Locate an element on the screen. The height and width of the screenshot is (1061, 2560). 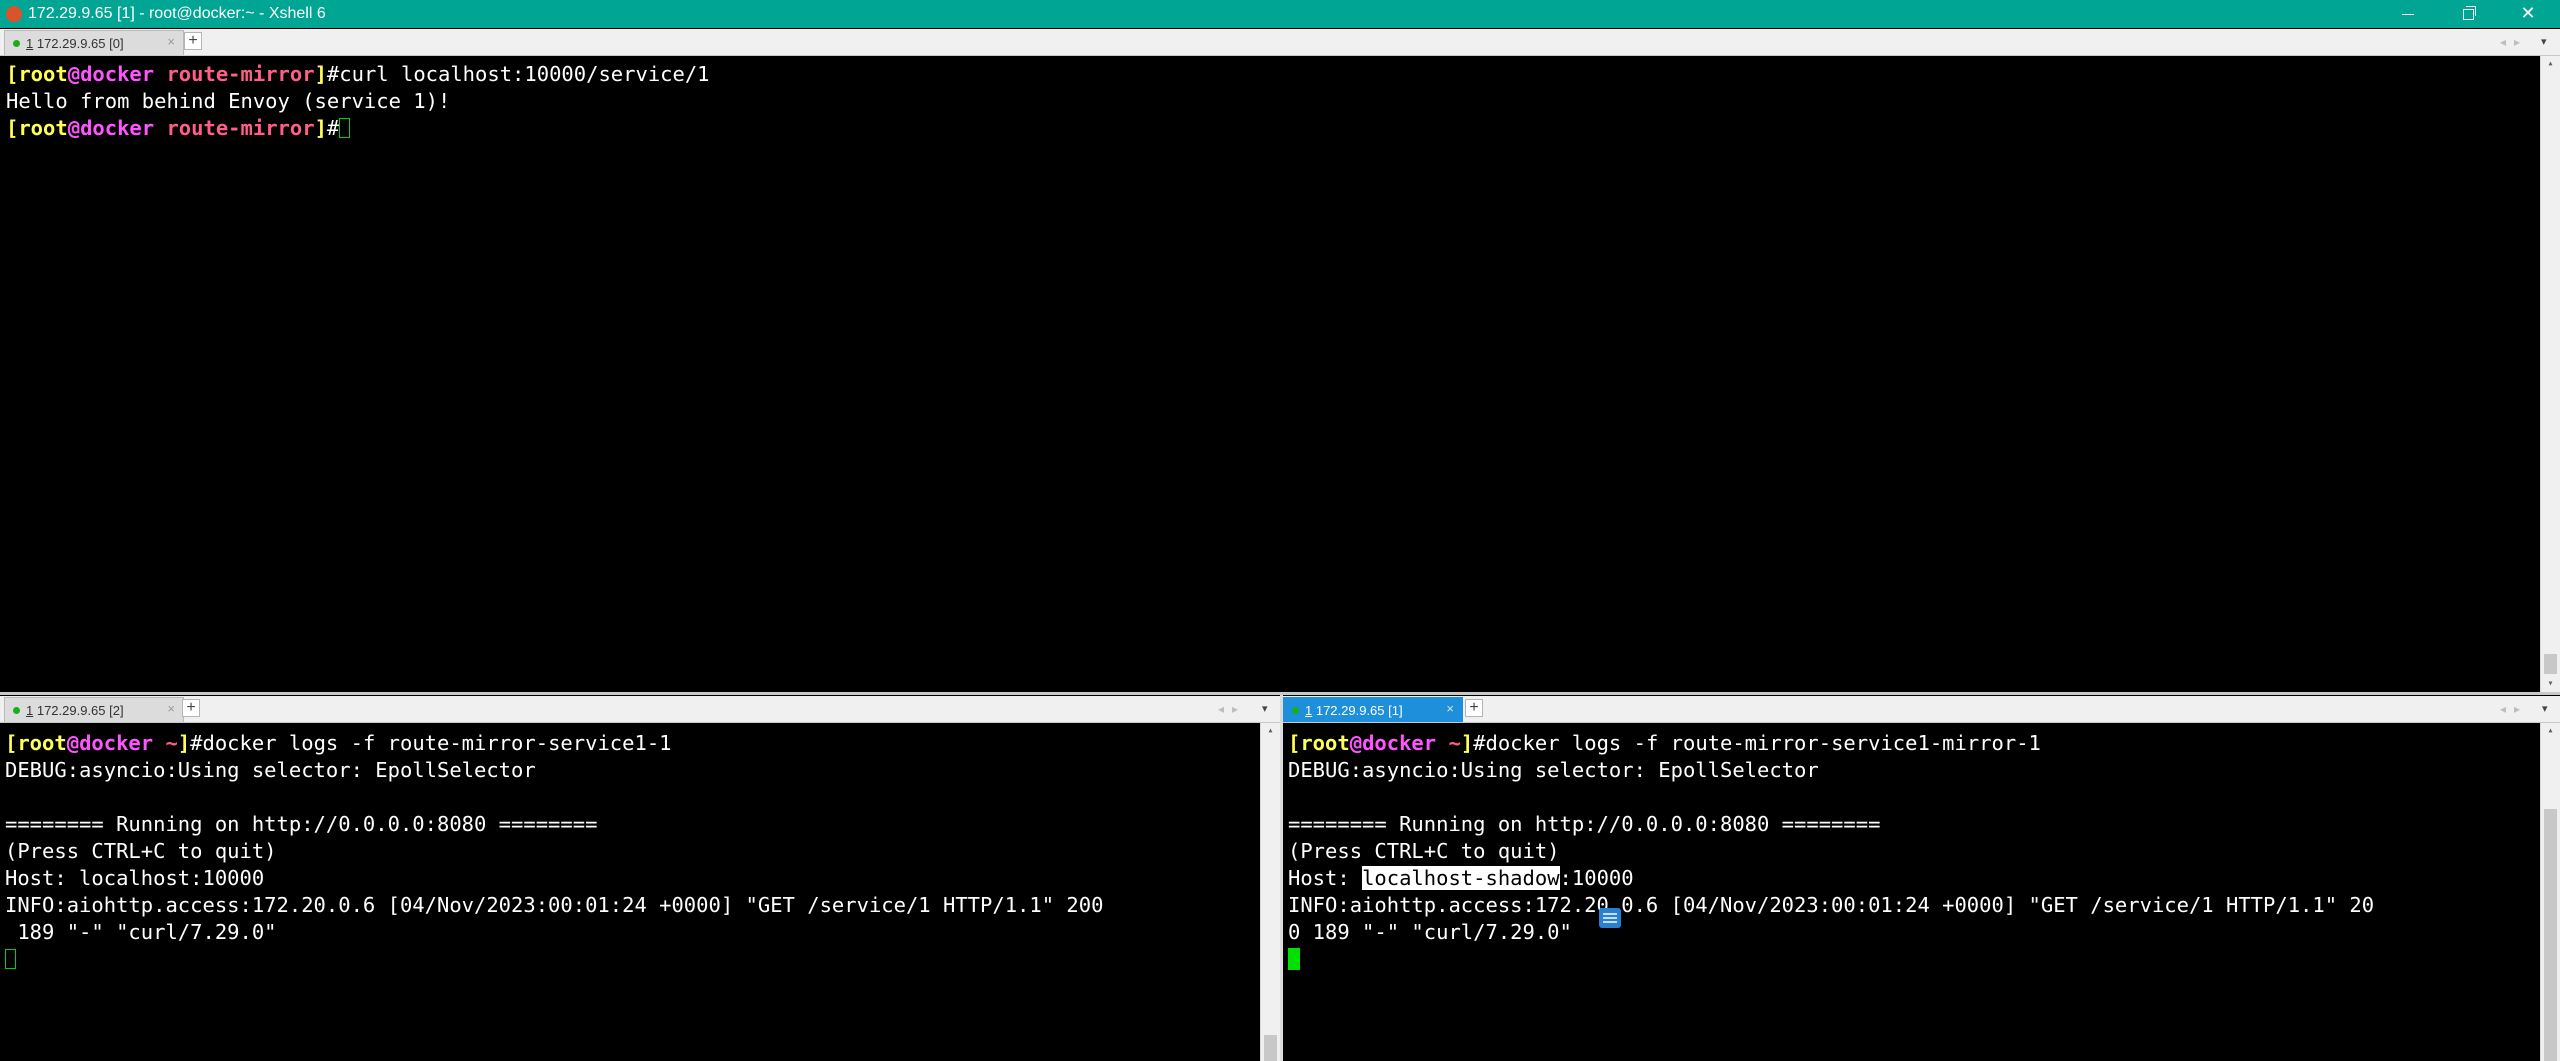
minimize-icon is located at coordinates (2408, 14).